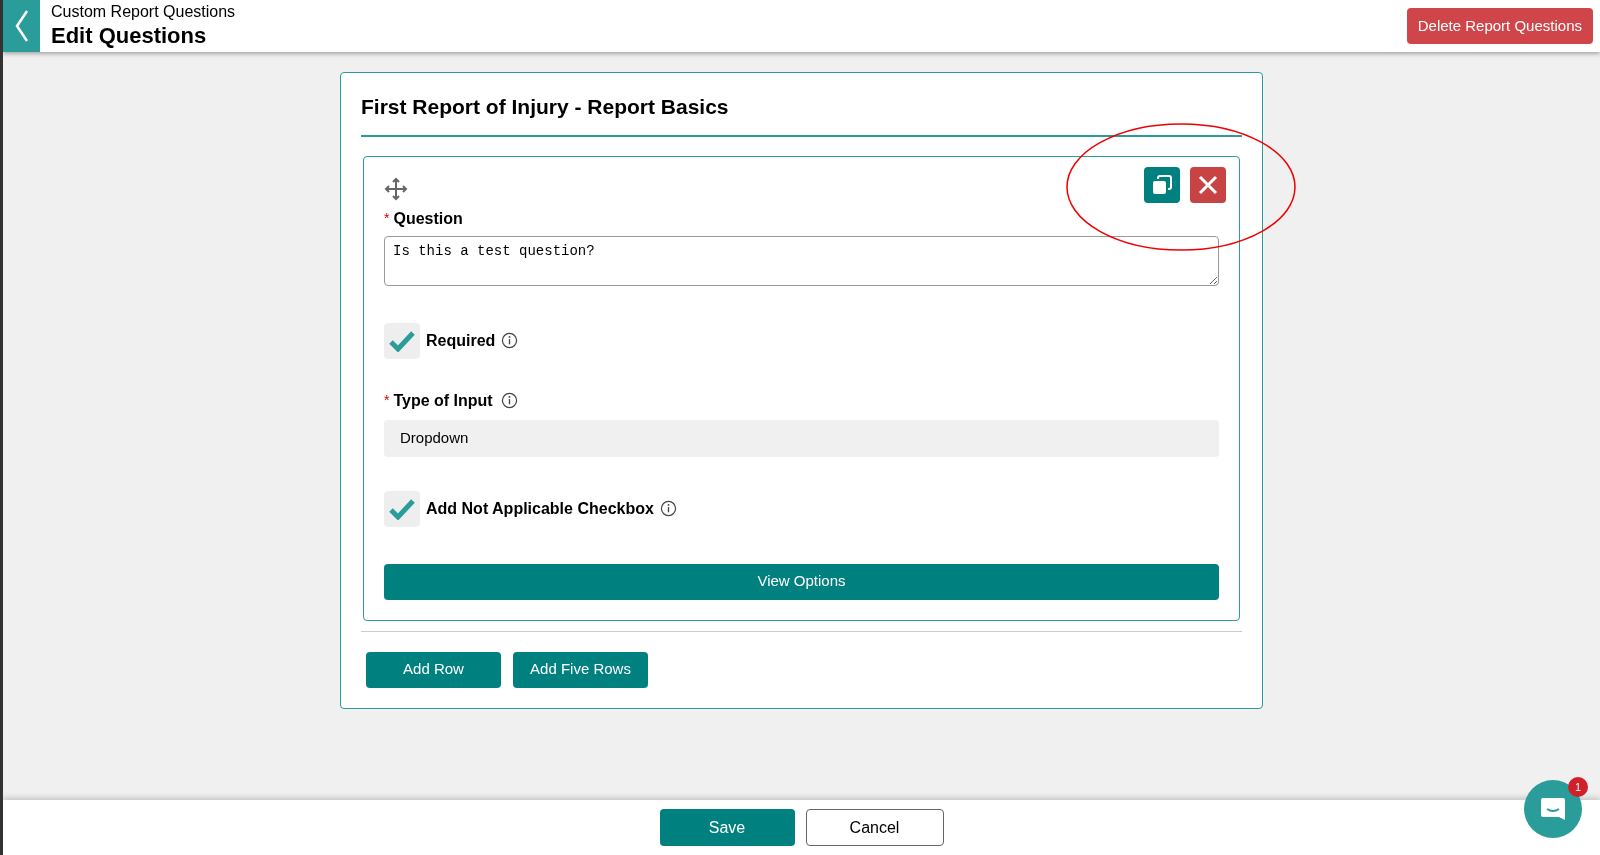 The height and width of the screenshot is (855, 1600). What do you see at coordinates (1578, 787) in the screenshot?
I see `notification-badge: 1` at bounding box center [1578, 787].